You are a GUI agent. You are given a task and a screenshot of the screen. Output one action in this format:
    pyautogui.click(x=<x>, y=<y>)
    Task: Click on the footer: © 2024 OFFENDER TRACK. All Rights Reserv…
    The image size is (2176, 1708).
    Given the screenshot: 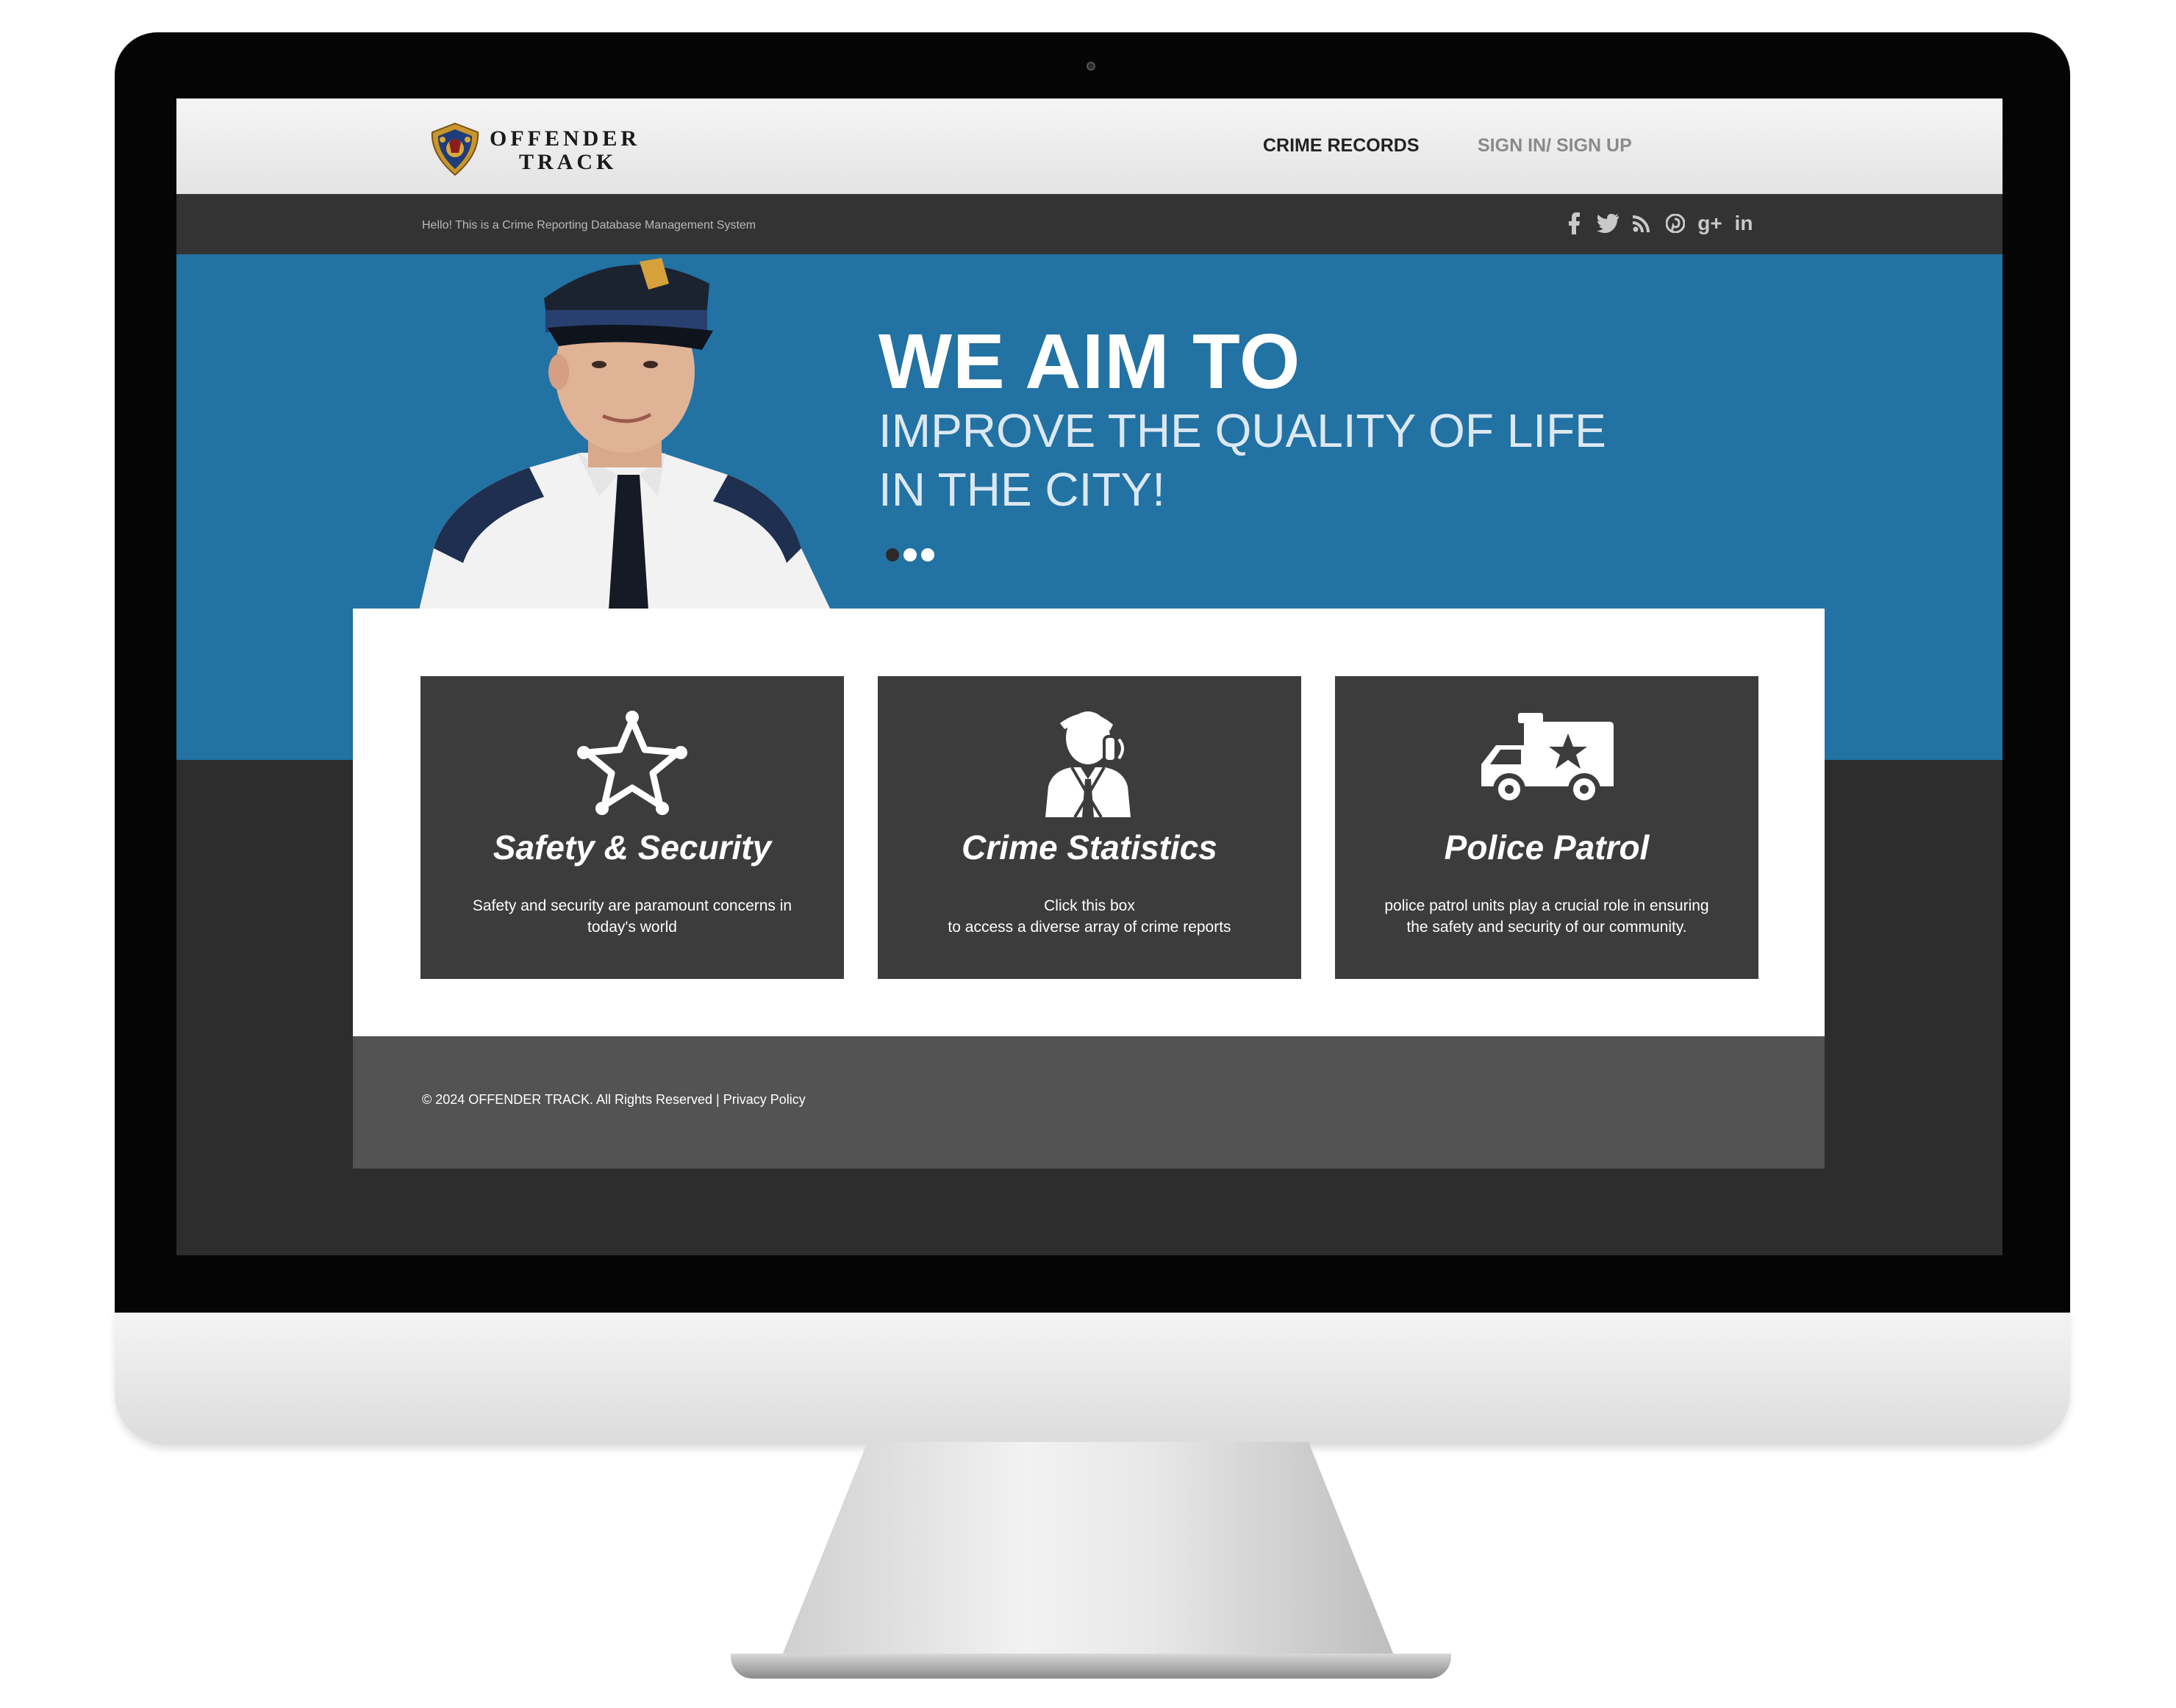 What is the action you would take?
    pyautogui.click(x=1089, y=1102)
    